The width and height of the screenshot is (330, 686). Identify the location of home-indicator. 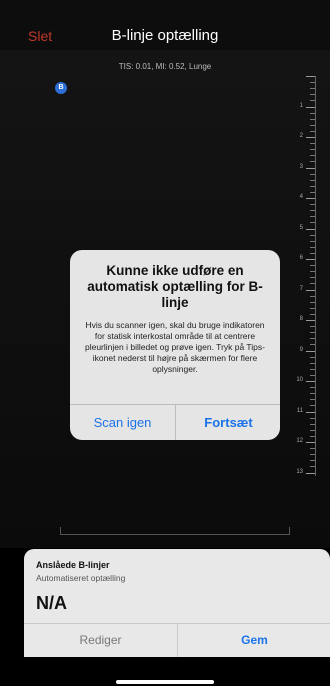
(165, 682).